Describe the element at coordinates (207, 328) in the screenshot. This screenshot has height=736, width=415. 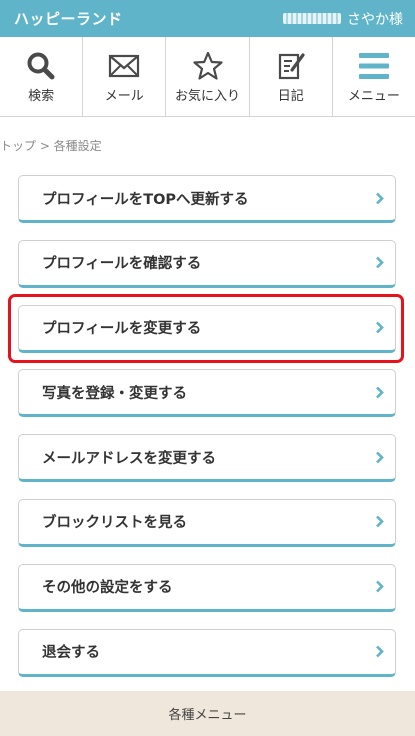
I see `menu-item-edit-profile: プロフィールを変更する` at that location.